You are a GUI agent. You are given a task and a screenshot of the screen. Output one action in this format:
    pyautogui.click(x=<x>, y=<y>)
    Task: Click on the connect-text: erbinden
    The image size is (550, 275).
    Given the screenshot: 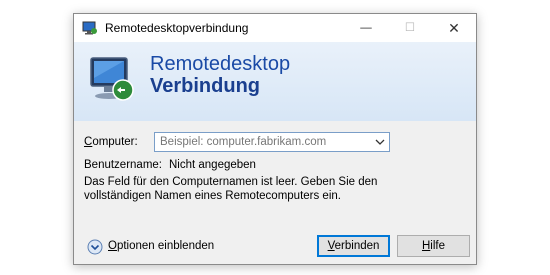 What is the action you would take?
    pyautogui.click(x=357, y=246)
    